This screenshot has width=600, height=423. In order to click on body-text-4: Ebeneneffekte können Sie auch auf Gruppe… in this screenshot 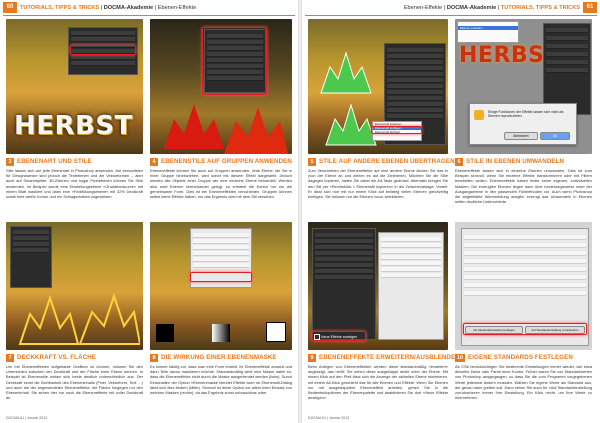, I will do `click(221, 184)`.